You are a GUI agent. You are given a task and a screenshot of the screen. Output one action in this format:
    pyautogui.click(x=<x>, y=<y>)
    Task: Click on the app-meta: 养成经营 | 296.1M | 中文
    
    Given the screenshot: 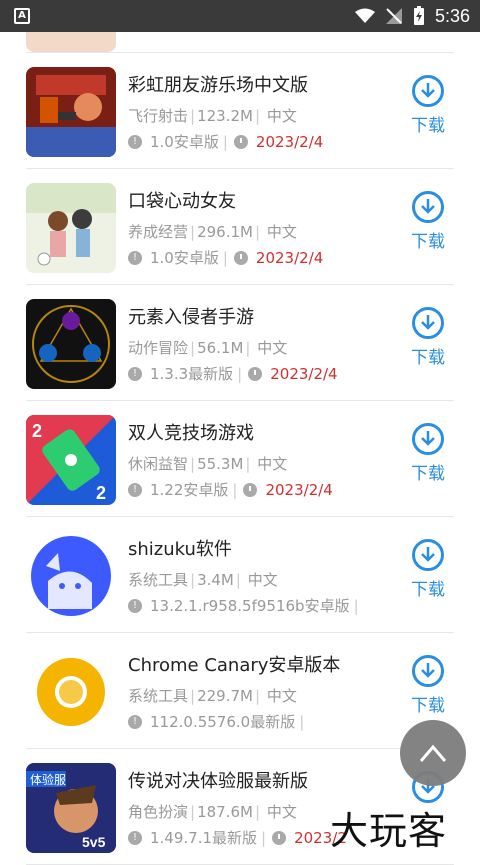 What is the action you would take?
    pyautogui.click(x=212, y=232)
    